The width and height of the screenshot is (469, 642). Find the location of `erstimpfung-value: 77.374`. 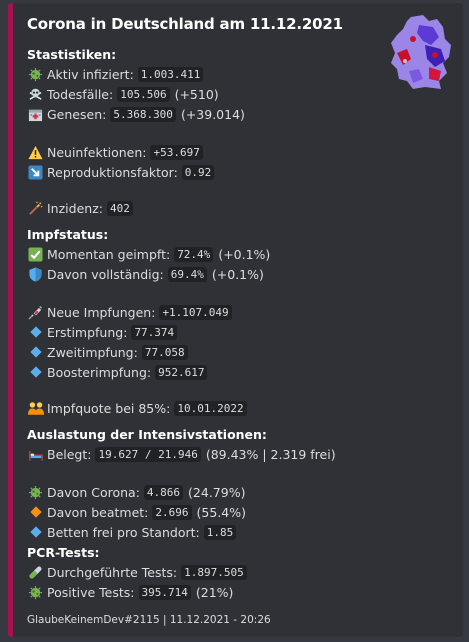

erstimpfung-value: 77.374 is located at coordinates (154, 332).